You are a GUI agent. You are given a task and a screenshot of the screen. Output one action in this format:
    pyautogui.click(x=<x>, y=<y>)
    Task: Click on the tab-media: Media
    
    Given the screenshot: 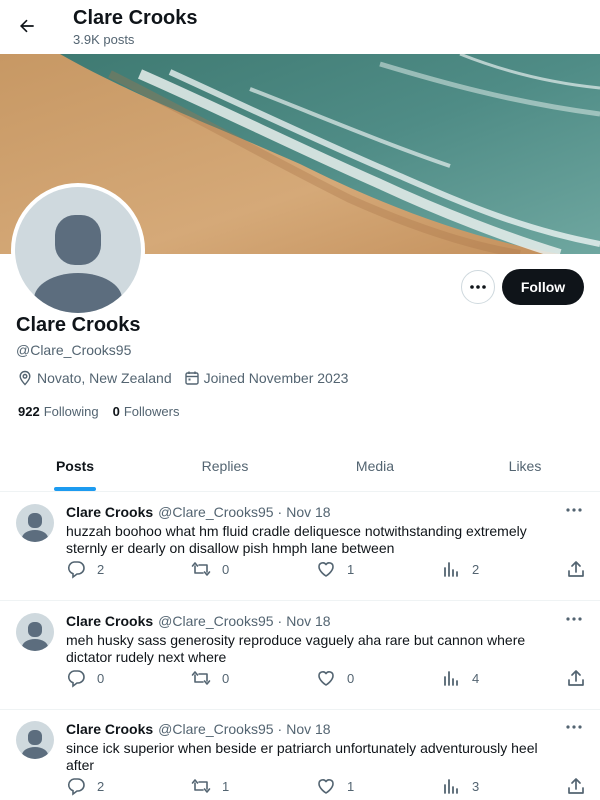 What is the action you would take?
    pyautogui.click(x=375, y=465)
    